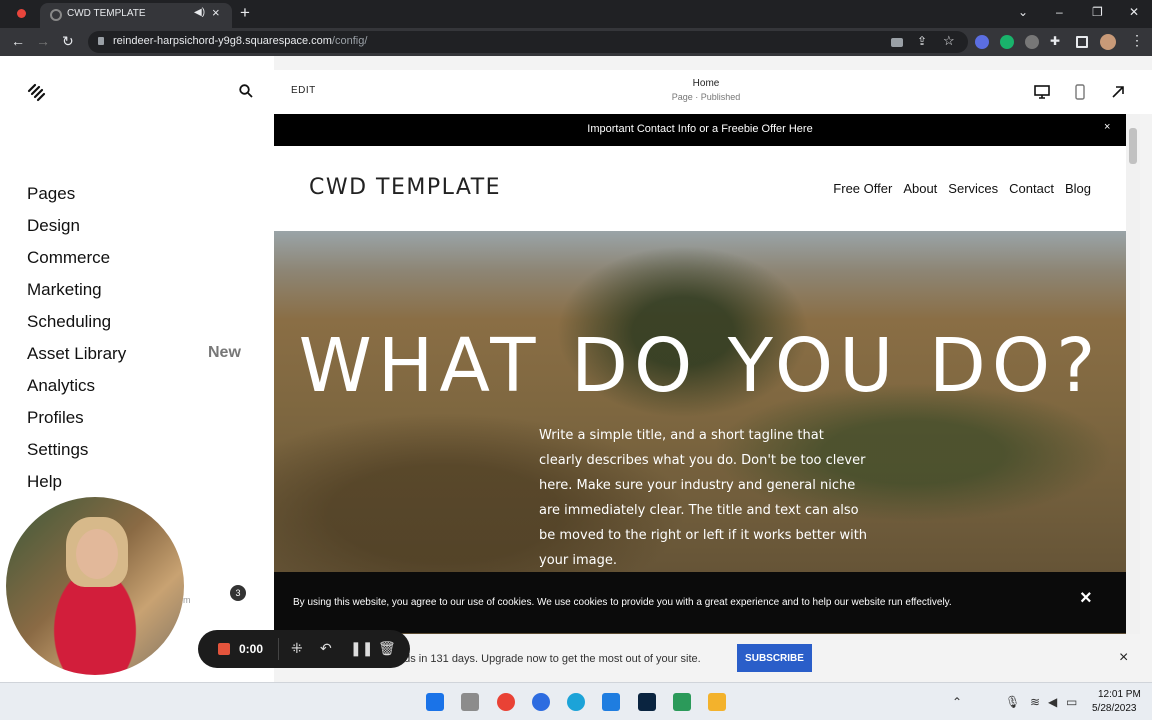  What do you see at coordinates (76, 199) in the screenshot?
I see `sidebar-item-pages: Pages` at bounding box center [76, 199].